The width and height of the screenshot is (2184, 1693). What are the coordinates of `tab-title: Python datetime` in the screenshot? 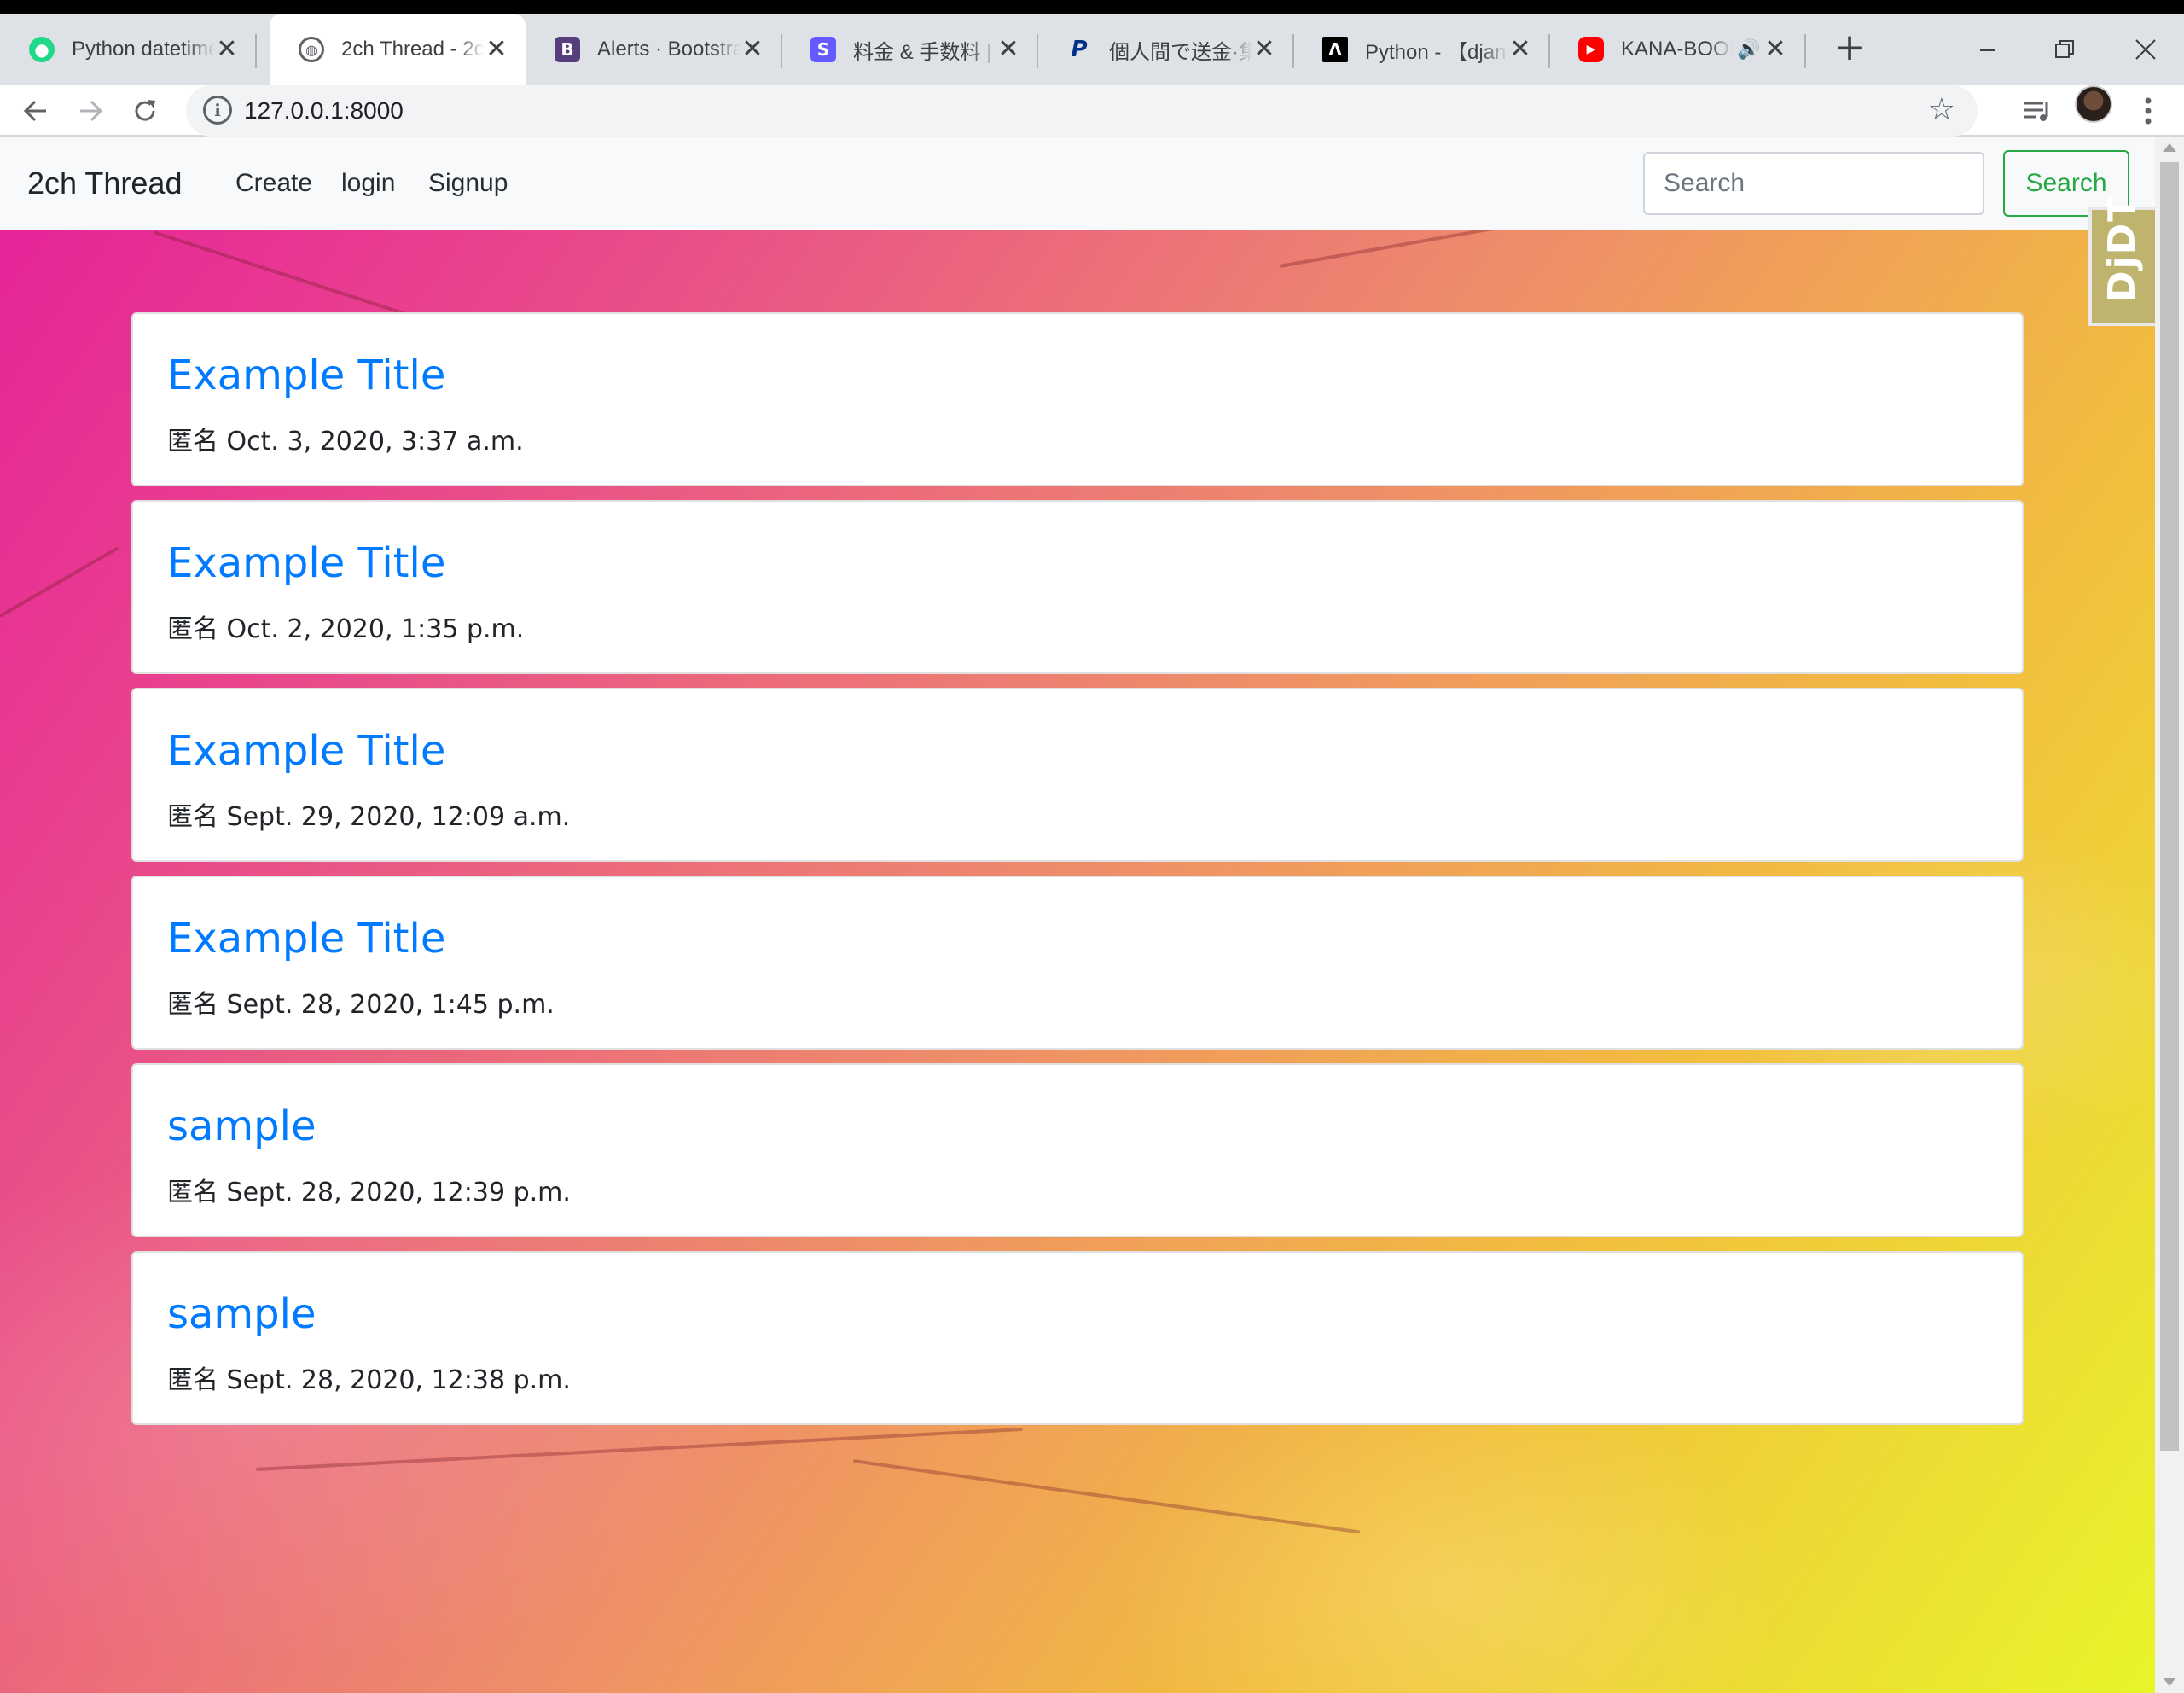 It's located at (143, 49).